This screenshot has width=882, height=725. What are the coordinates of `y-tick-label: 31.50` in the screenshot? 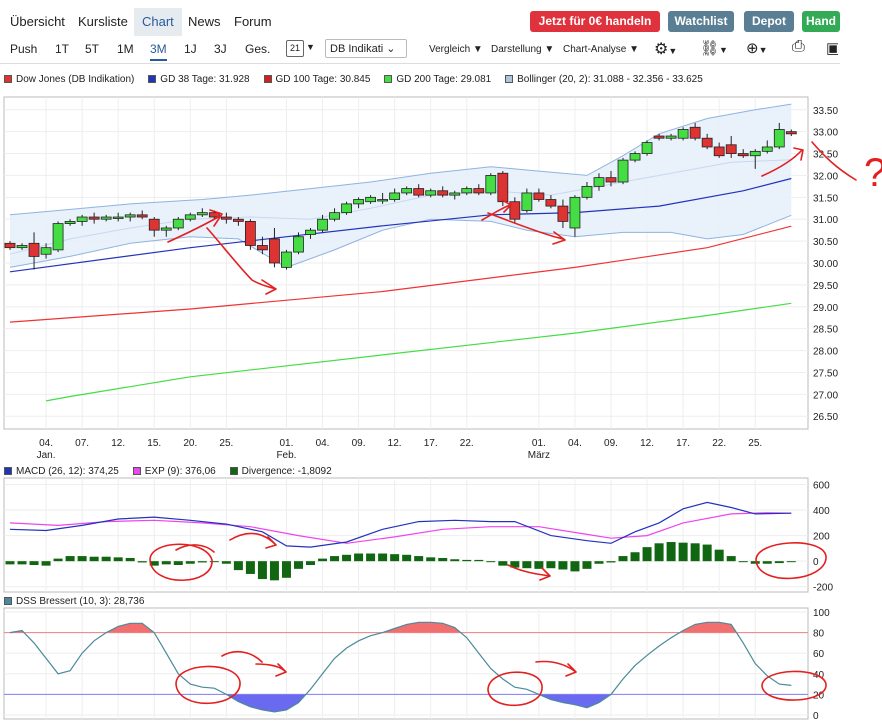 It's located at (825, 198).